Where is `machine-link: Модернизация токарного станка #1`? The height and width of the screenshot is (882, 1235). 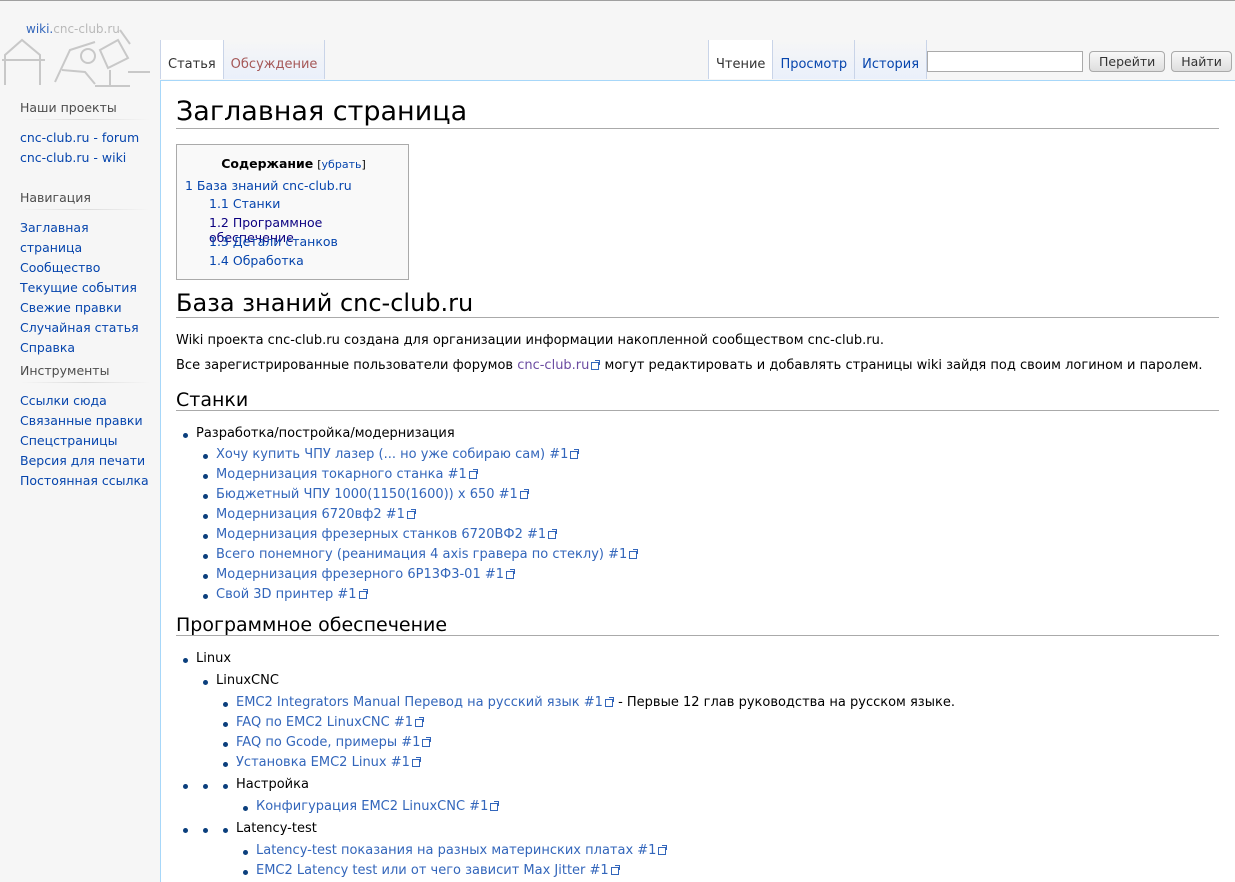 machine-link: Модернизация токарного станка #1 is located at coordinates (347, 474).